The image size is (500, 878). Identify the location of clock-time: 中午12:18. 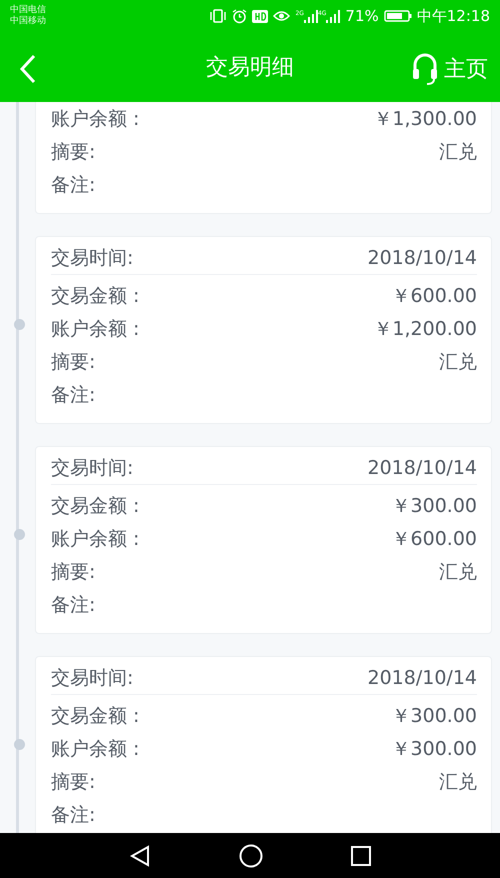
(453, 16).